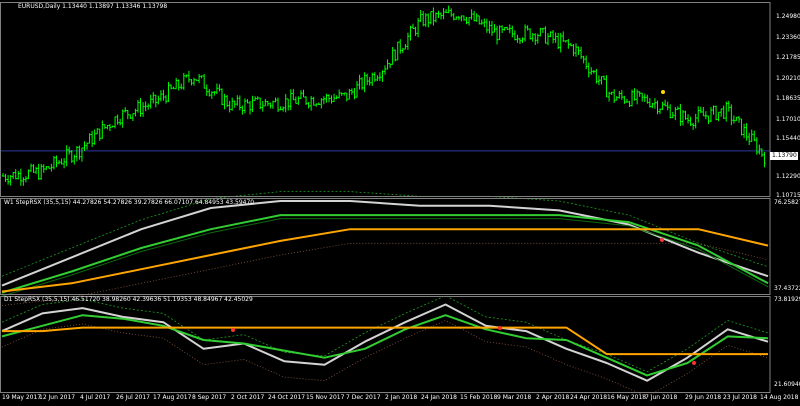 The width and height of the screenshot is (800, 406). Describe the element at coordinates (627, 397) in the screenshot. I see `date-axis-label: 16 May 2018` at that location.